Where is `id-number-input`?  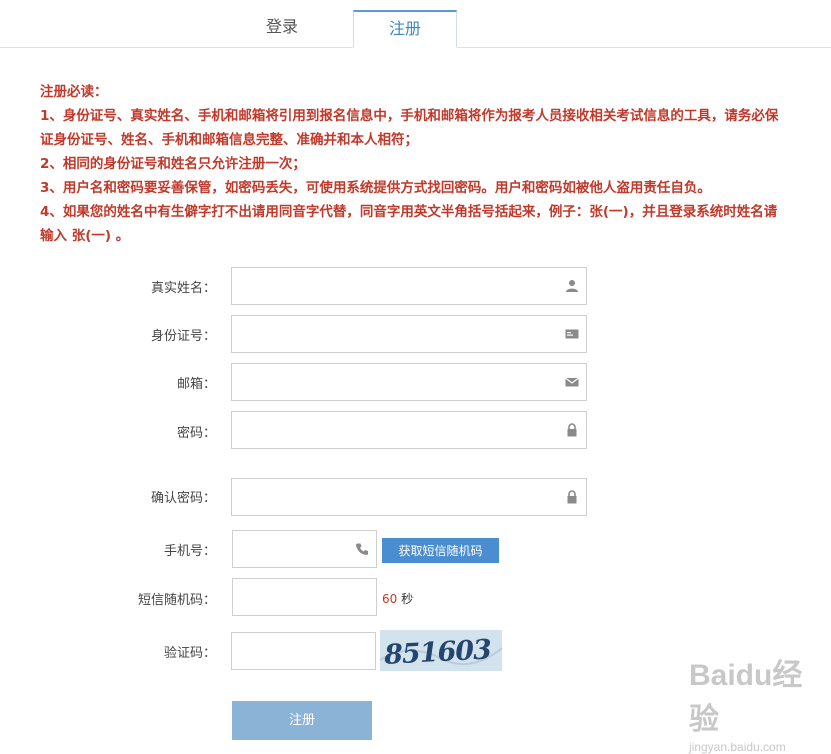
id-number-input is located at coordinates (409, 334).